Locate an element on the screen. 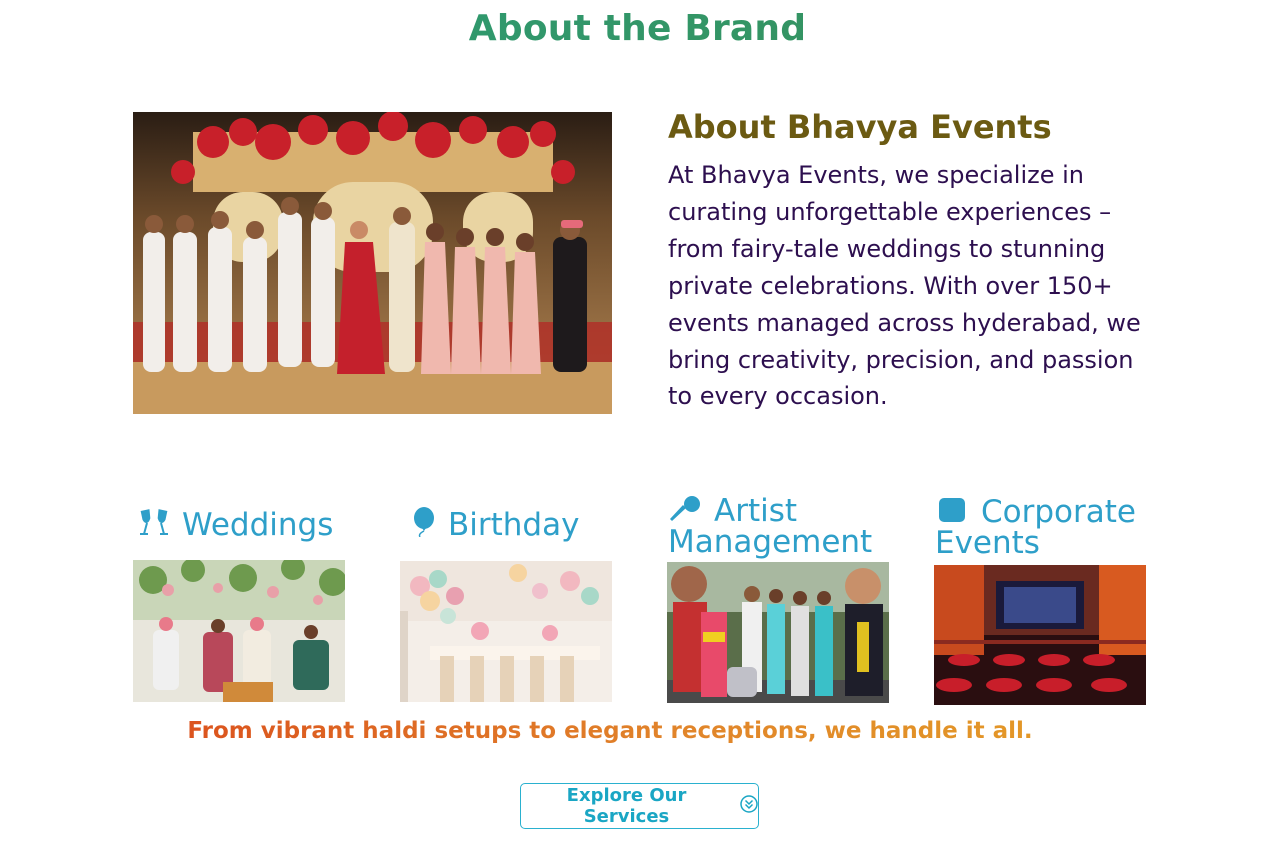 This screenshot has height=843, width=1275. service-label: Birthday is located at coordinates (514, 525).